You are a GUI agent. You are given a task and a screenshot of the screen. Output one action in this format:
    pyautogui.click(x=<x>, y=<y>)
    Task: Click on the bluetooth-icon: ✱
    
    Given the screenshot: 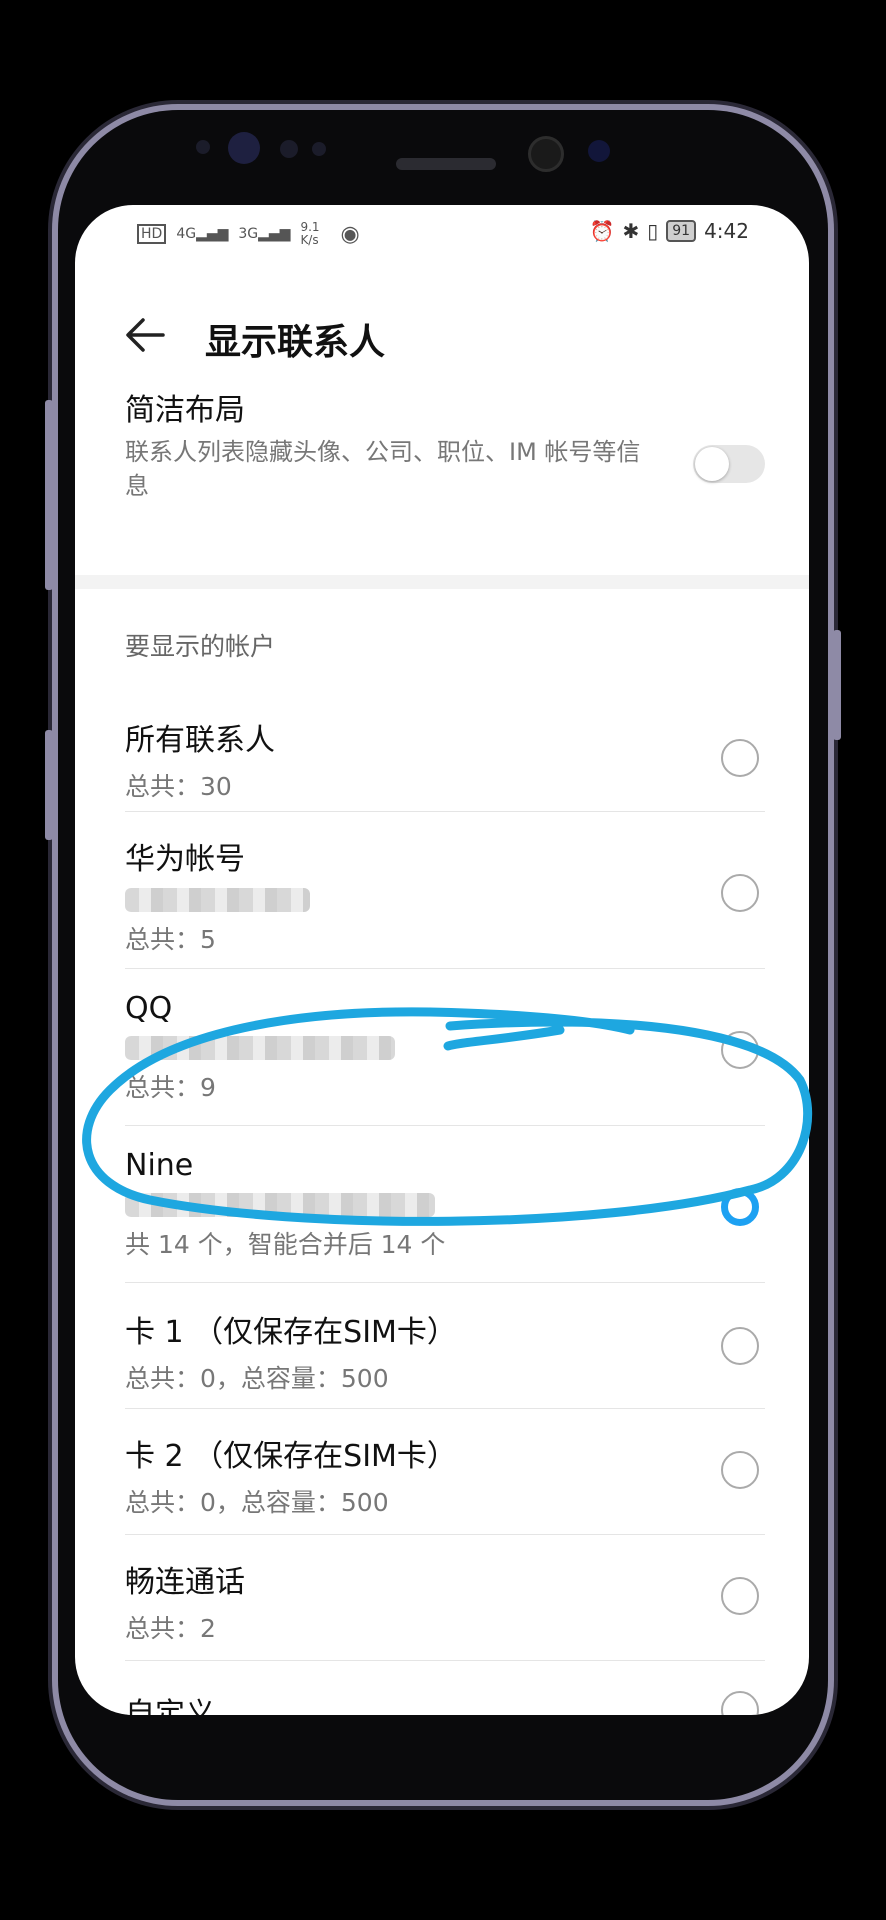 What is the action you would take?
    pyautogui.click(x=631, y=231)
    